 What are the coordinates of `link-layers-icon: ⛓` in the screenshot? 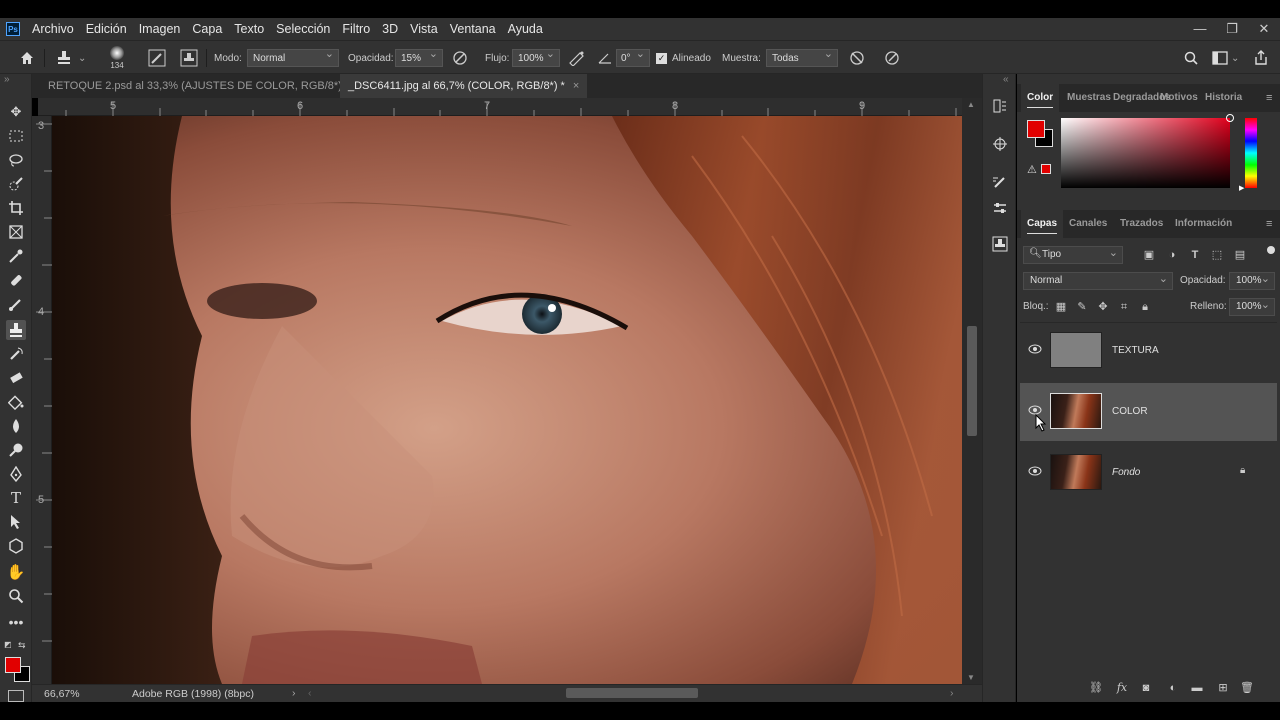 It's located at (1096, 688).